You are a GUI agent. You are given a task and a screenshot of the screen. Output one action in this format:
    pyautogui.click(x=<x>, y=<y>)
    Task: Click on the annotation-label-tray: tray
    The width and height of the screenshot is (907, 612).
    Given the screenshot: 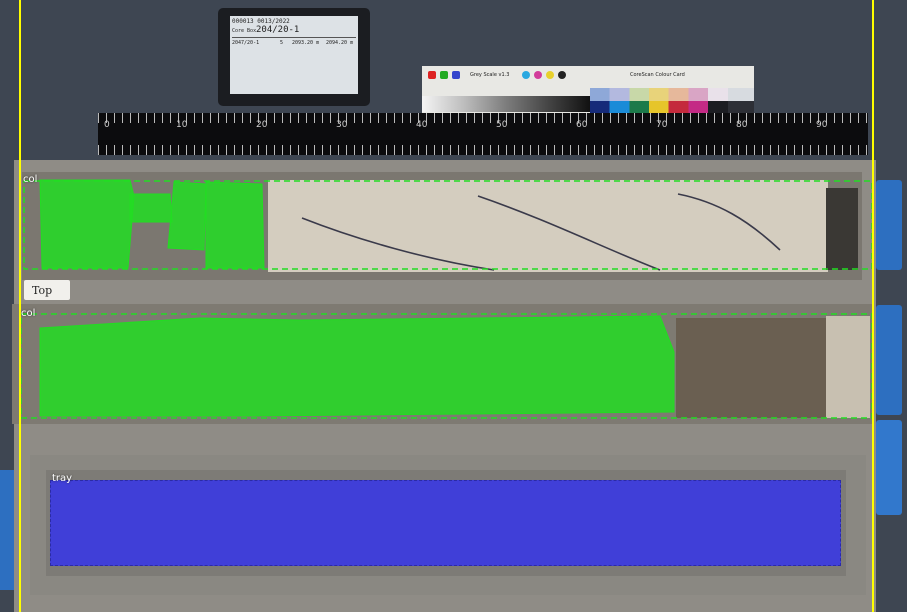 What is the action you would take?
    pyautogui.click(x=62, y=478)
    